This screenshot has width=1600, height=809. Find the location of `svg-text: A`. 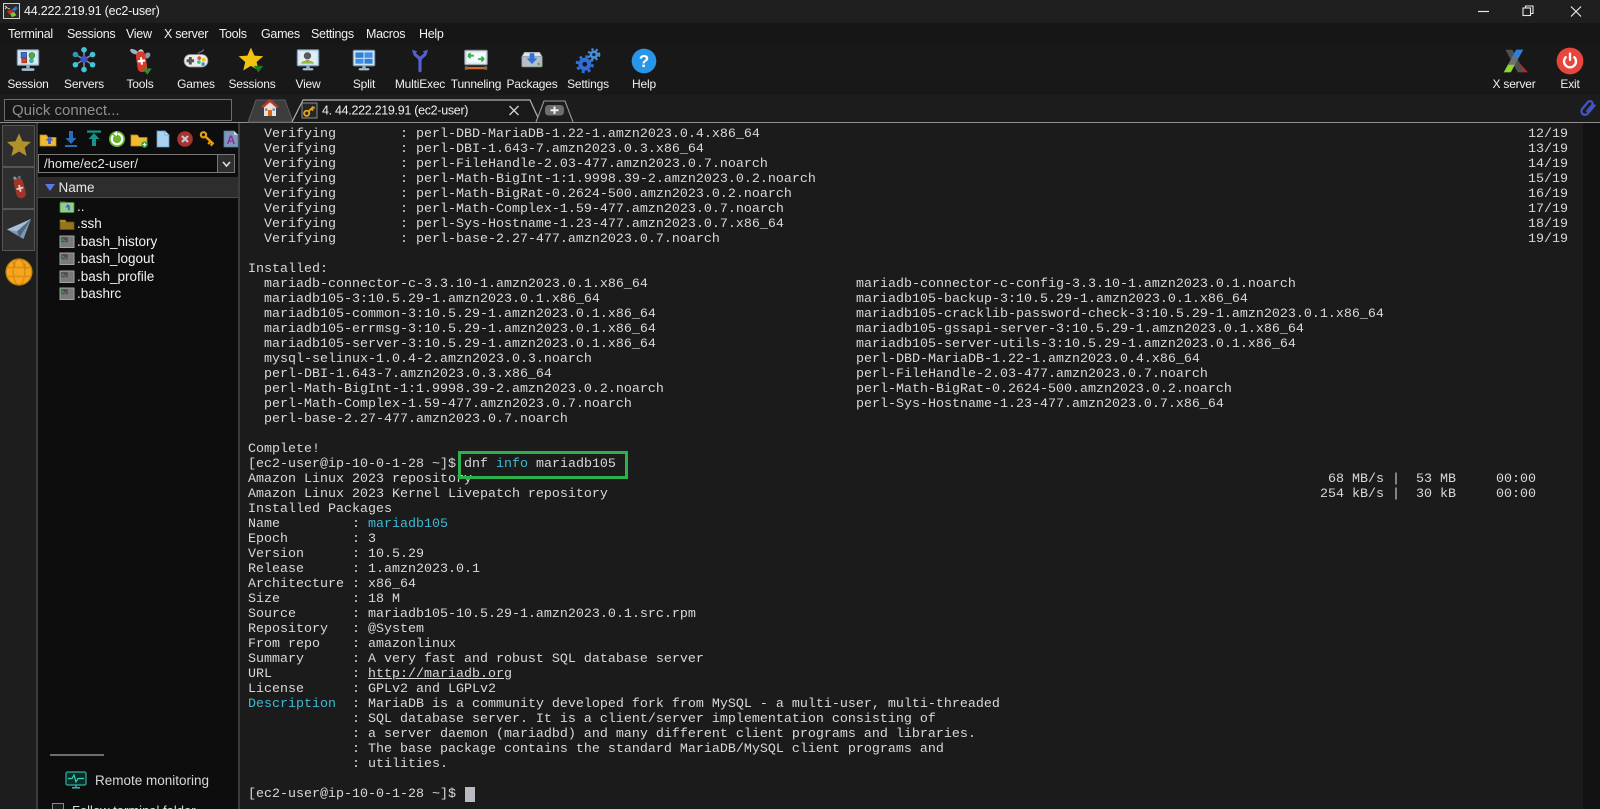

svg-text: A is located at coordinates (231, 140).